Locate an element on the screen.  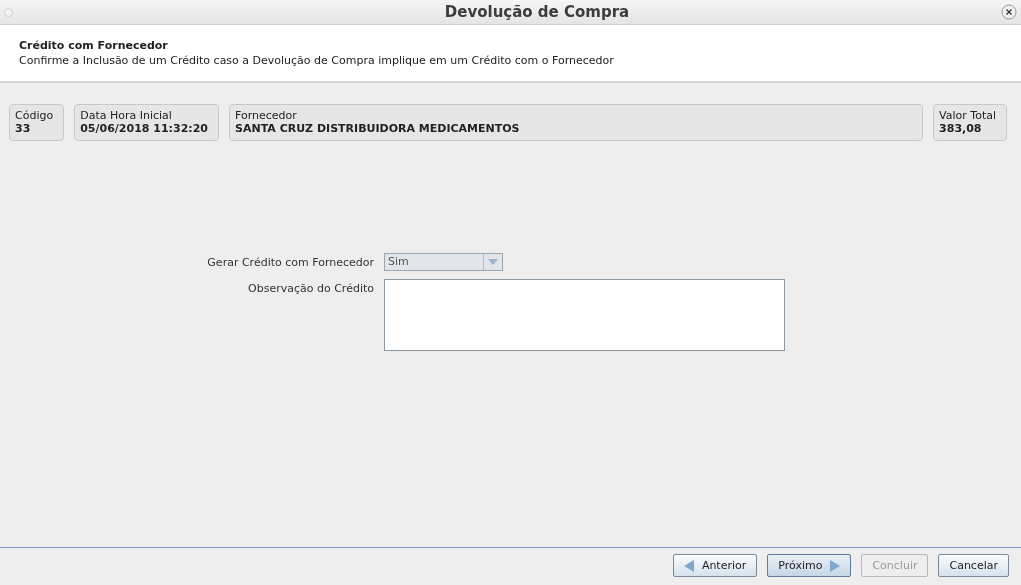
info-label: Código is located at coordinates (34, 115).